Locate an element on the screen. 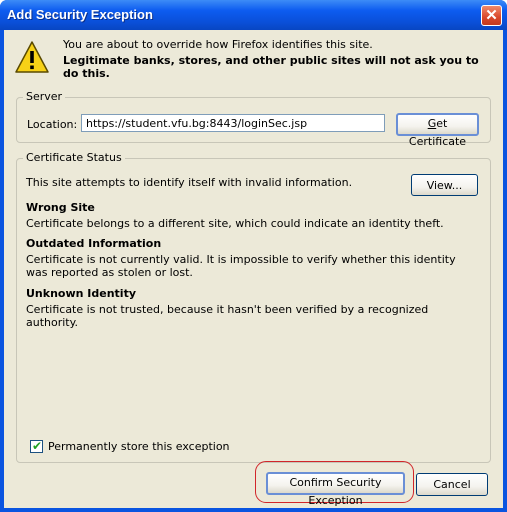  permanent-store-checkbox: ✔ is located at coordinates (36, 446).